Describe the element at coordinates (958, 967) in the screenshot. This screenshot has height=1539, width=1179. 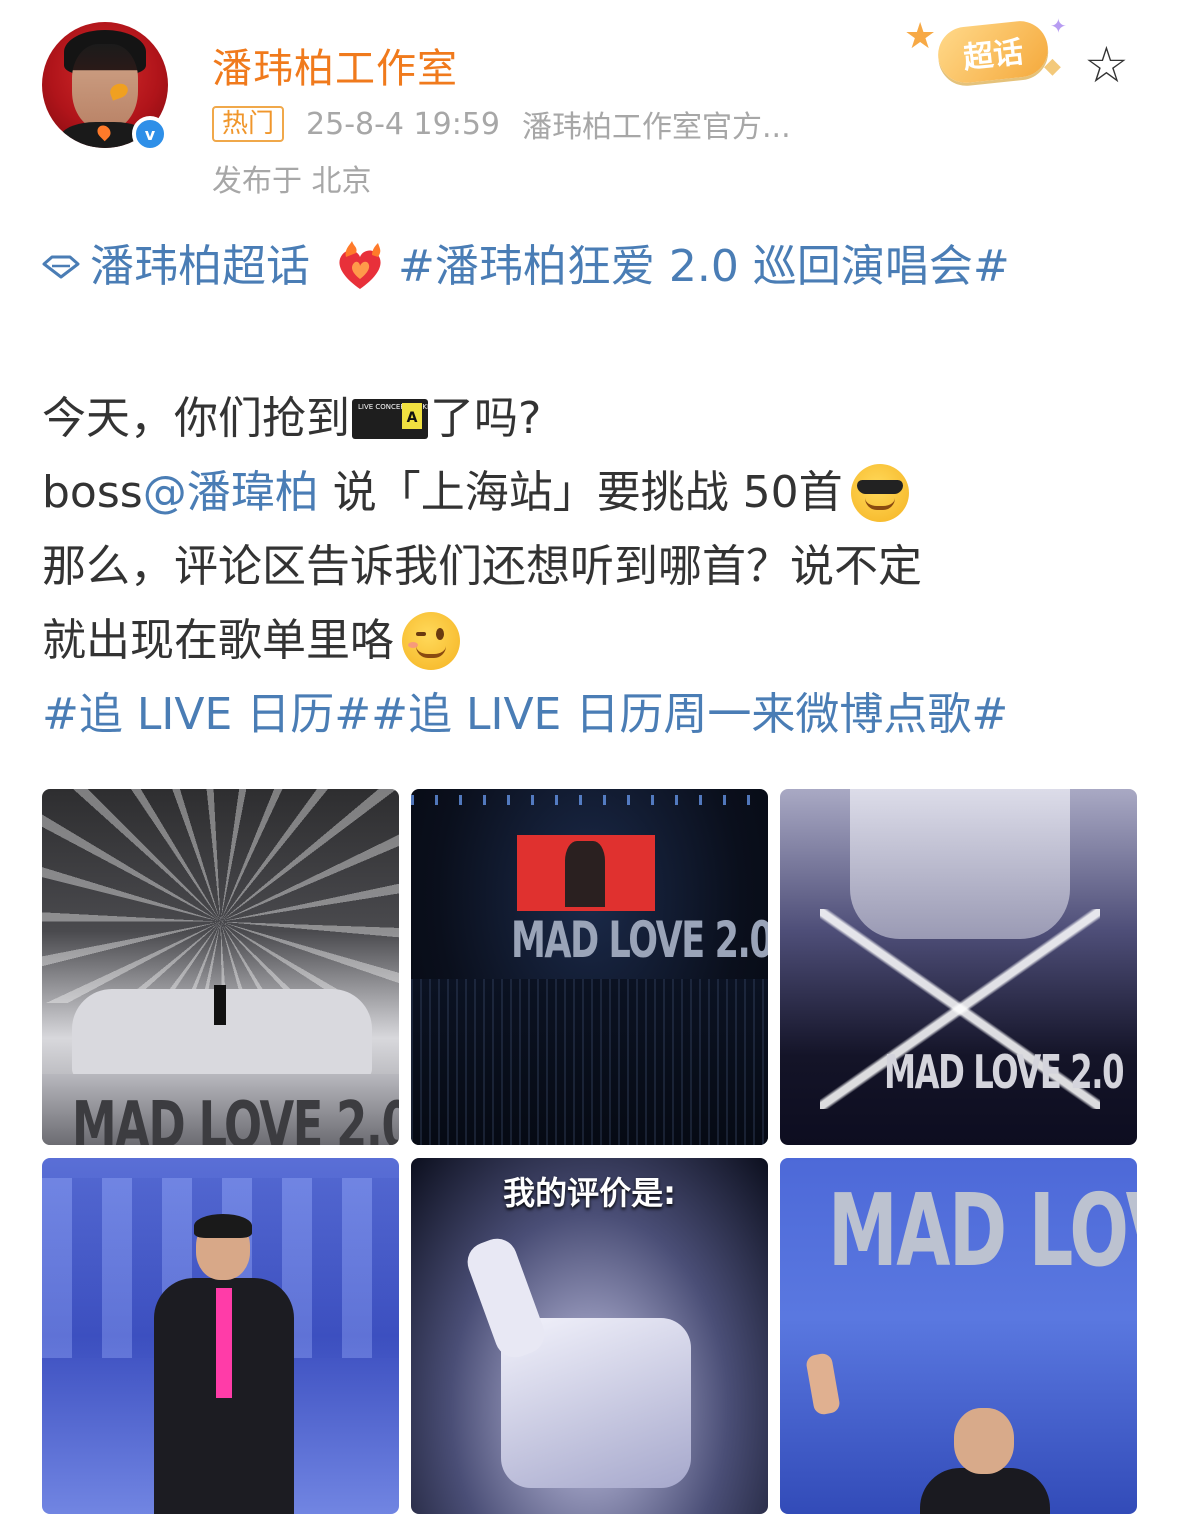
I see `photo-3: MAD LOVE 2.0` at that location.